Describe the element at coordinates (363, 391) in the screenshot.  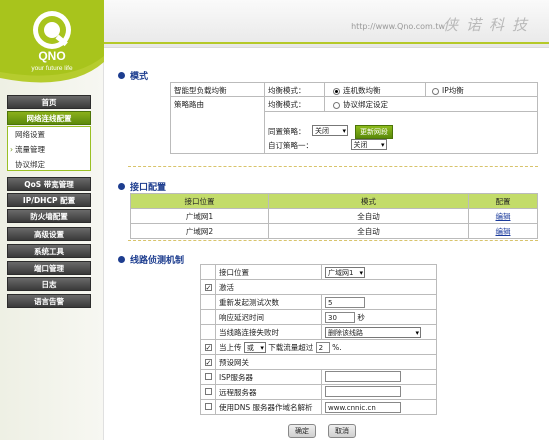
I see `remote-input` at that location.